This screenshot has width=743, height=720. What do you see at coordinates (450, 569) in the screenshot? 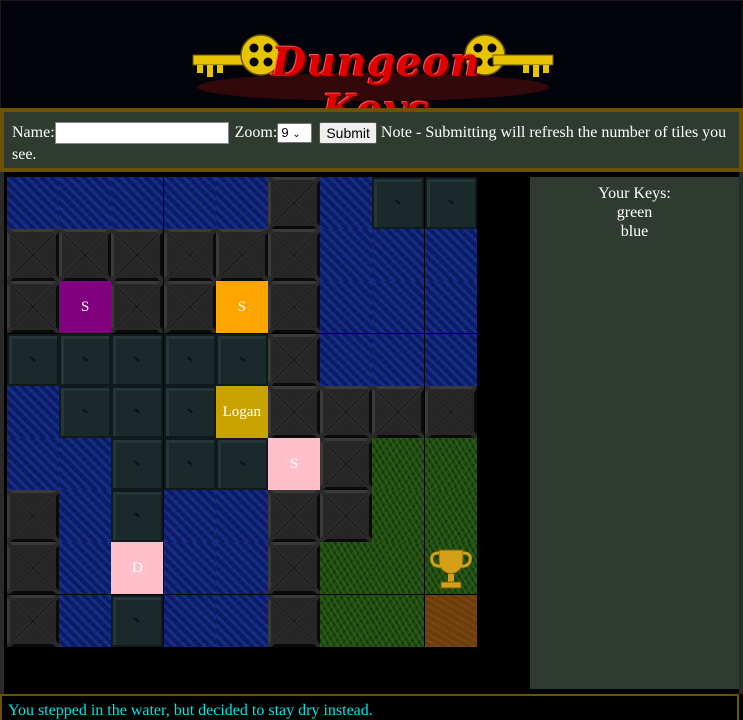
I see `trophy-icon` at bounding box center [450, 569].